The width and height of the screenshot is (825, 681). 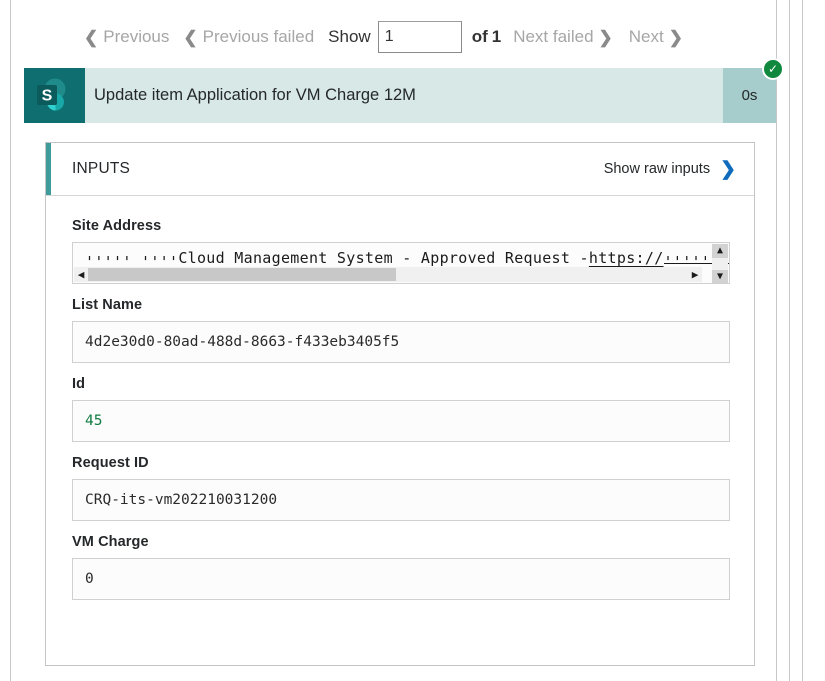 What do you see at coordinates (101, 168) in the screenshot?
I see `inputs-title: INPUTS` at bounding box center [101, 168].